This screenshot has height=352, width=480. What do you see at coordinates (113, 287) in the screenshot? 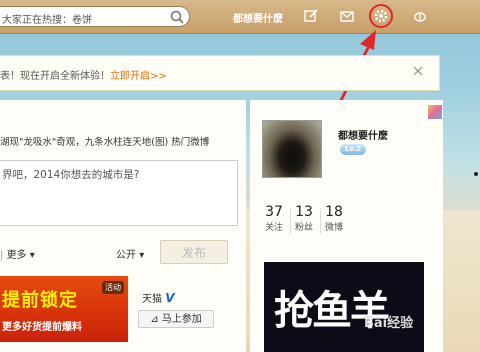
I see `ad-tag: 活动` at bounding box center [113, 287].